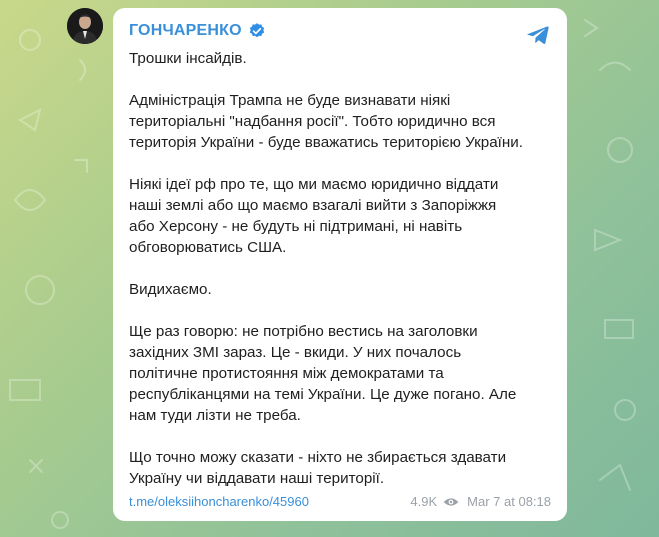 Image resolution: width=659 pixels, height=537 pixels. What do you see at coordinates (340, 31) in the screenshot?
I see `post-header: ГОНЧАРЕНКО` at bounding box center [340, 31].